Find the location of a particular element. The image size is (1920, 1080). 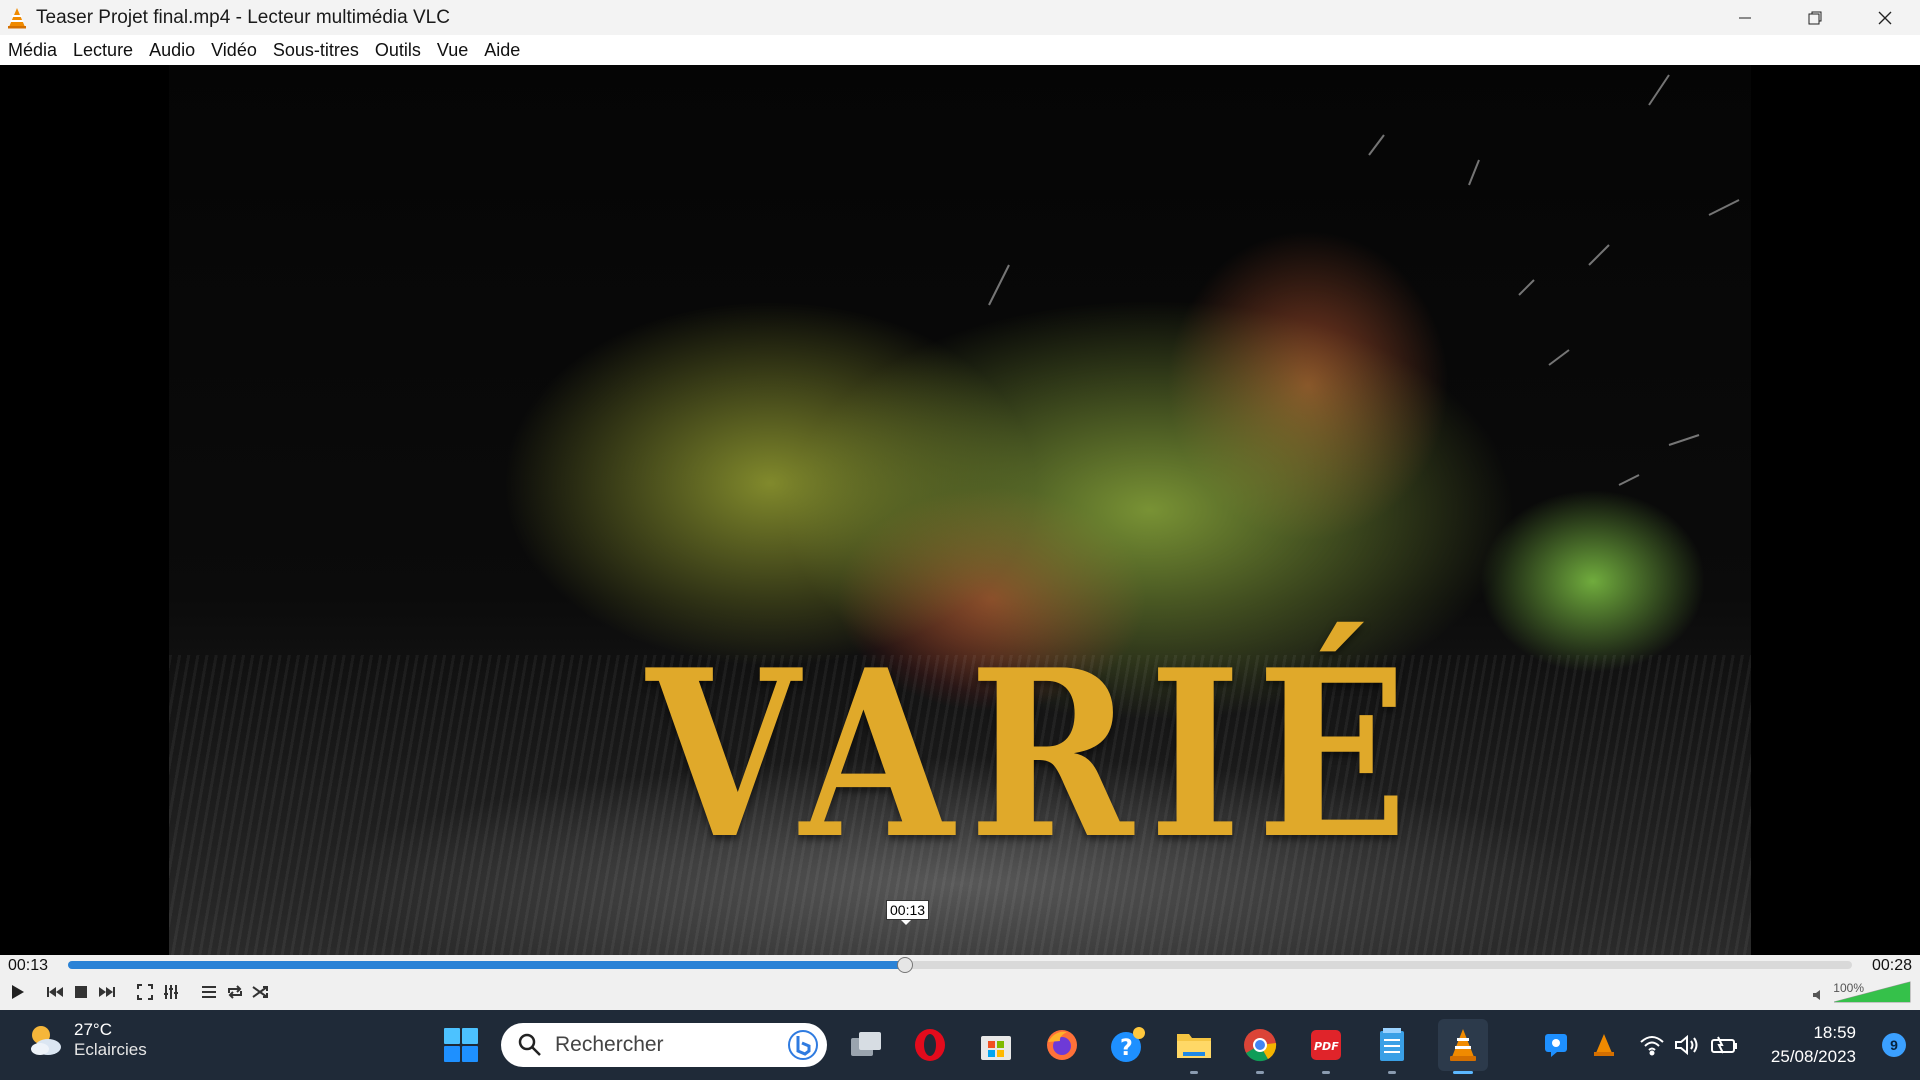

weather-description: Eclaircies is located at coordinates (110, 1049).